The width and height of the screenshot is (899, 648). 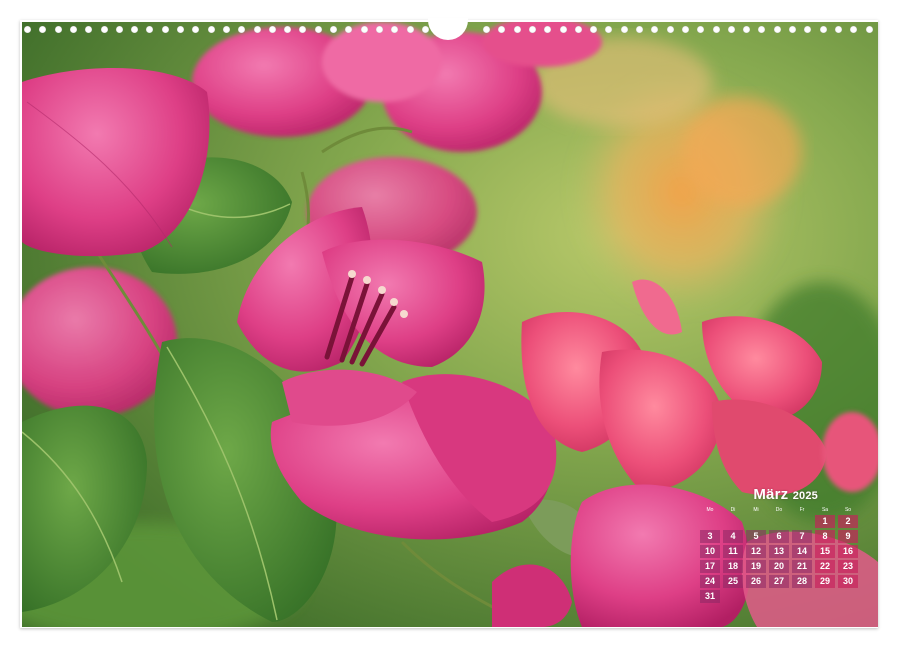 I want to click on calendar-year: 2025, so click(x=805, y=496).